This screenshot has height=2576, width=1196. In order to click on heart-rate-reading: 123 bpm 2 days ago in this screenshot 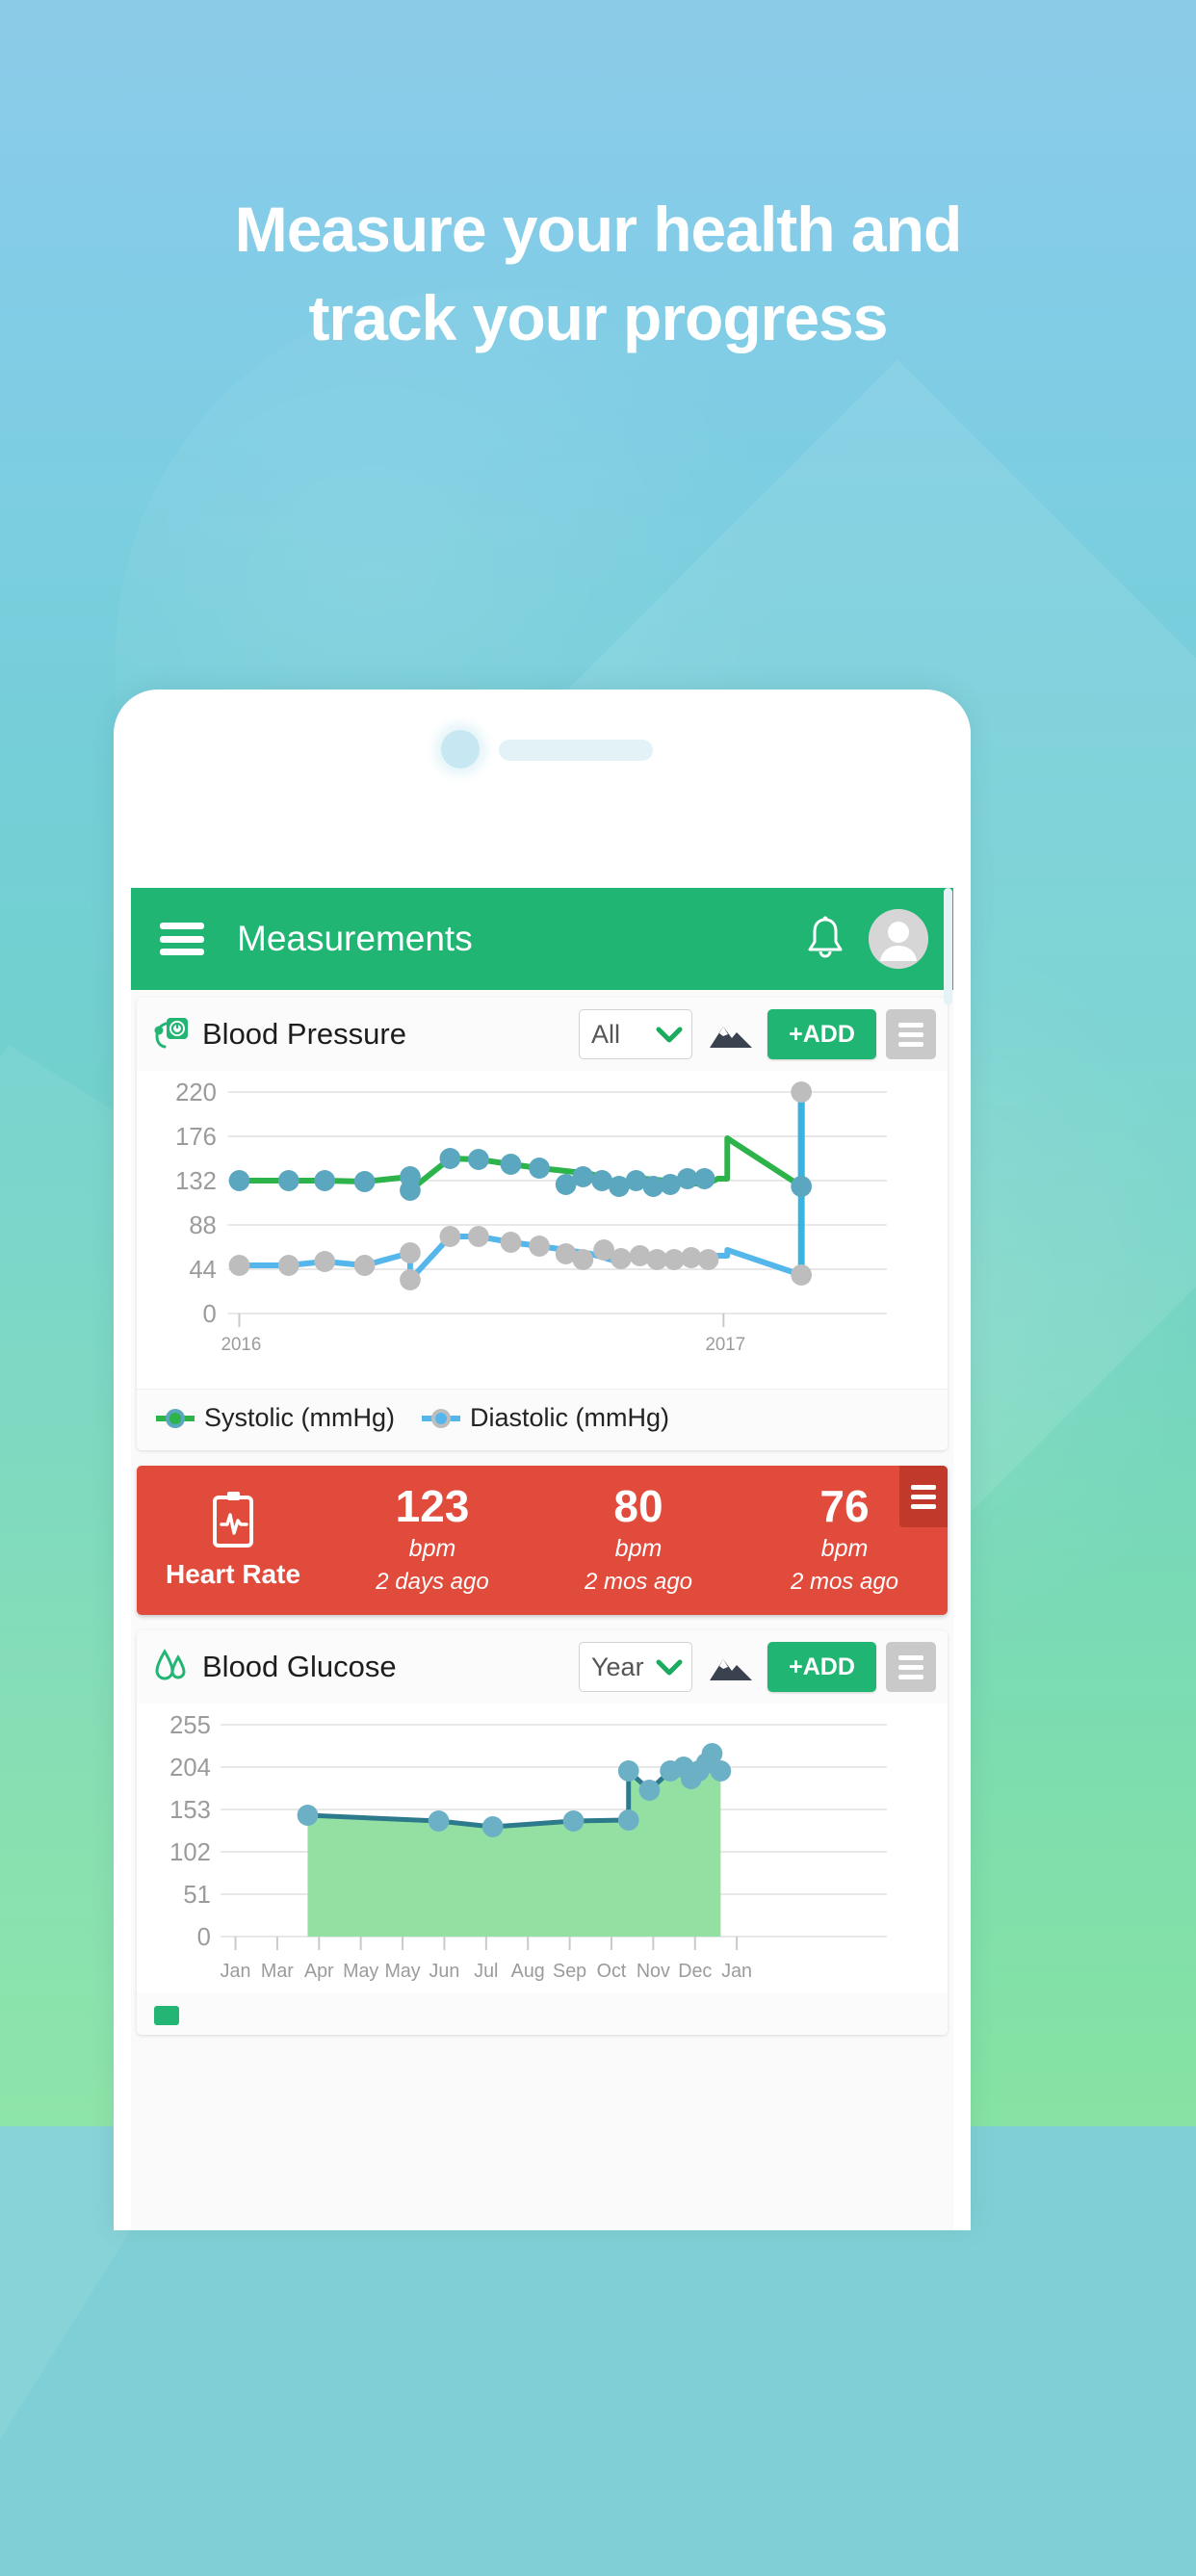, I will do `click(432, 1539)`.